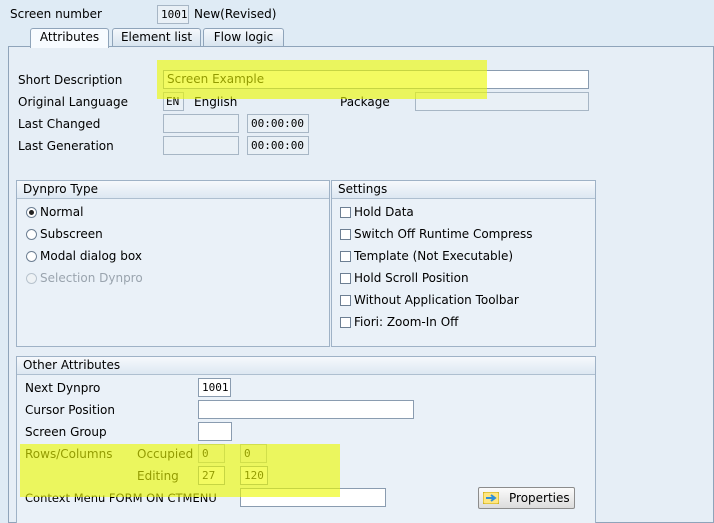 The height and width of the screenshot is (523, 714). I want to click on cursor-position-label: Cursor Position, so click(70, 410).